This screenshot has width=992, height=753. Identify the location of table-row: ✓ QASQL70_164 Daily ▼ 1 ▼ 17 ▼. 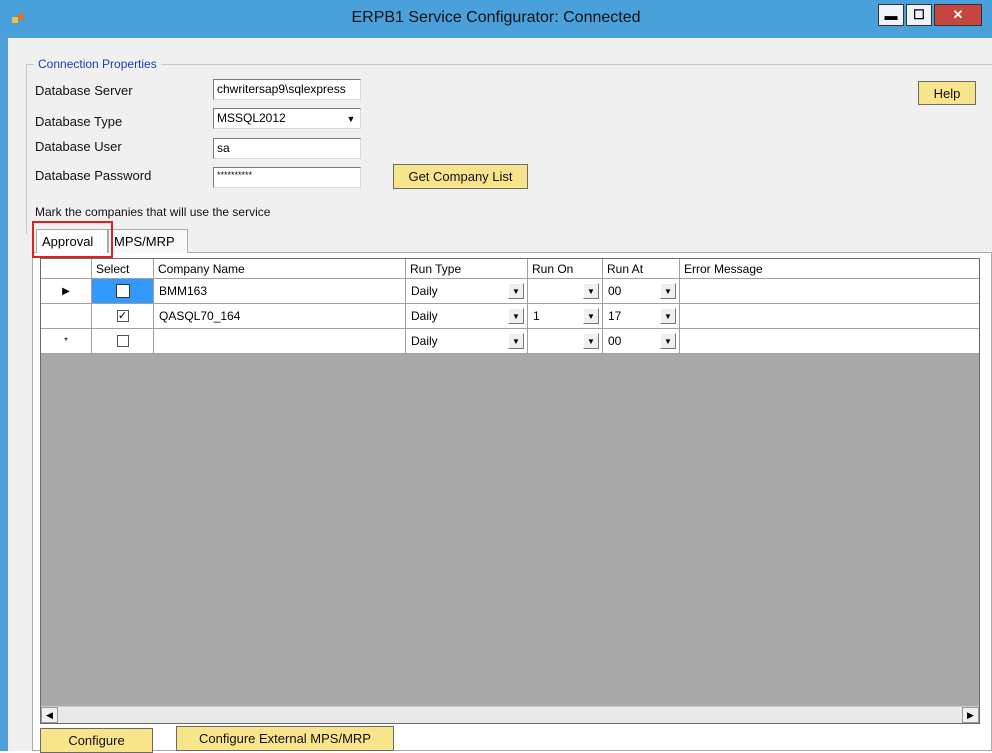
(510, 316).